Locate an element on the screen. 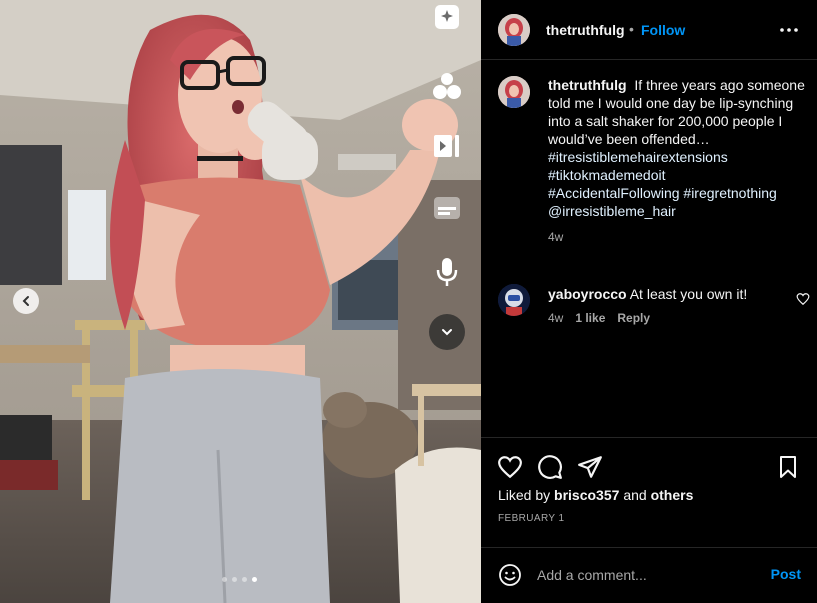  voice-button is located at coordinates (447, 272).